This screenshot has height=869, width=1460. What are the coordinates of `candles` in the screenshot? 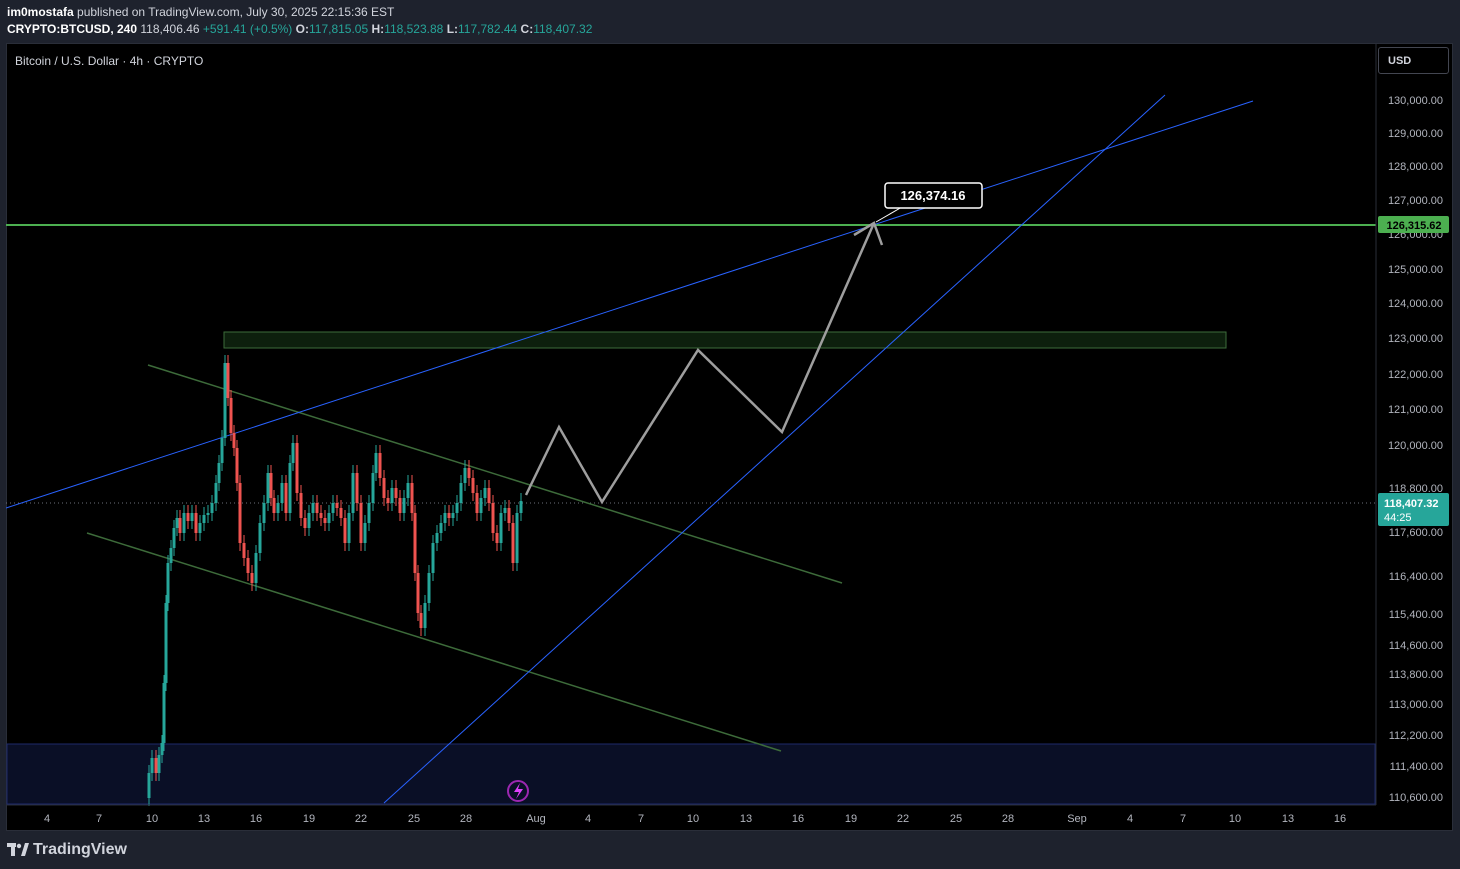 It's located at (335, 580).